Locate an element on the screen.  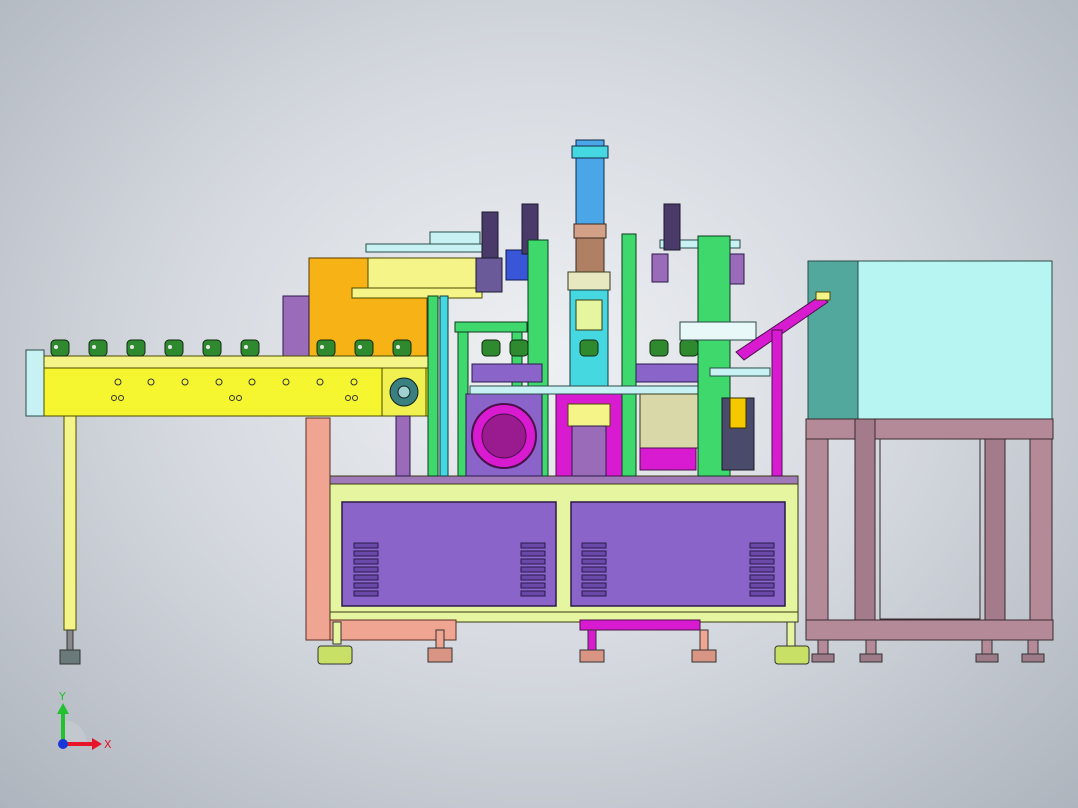
left-access-panel is located at coordinates (449, 554).